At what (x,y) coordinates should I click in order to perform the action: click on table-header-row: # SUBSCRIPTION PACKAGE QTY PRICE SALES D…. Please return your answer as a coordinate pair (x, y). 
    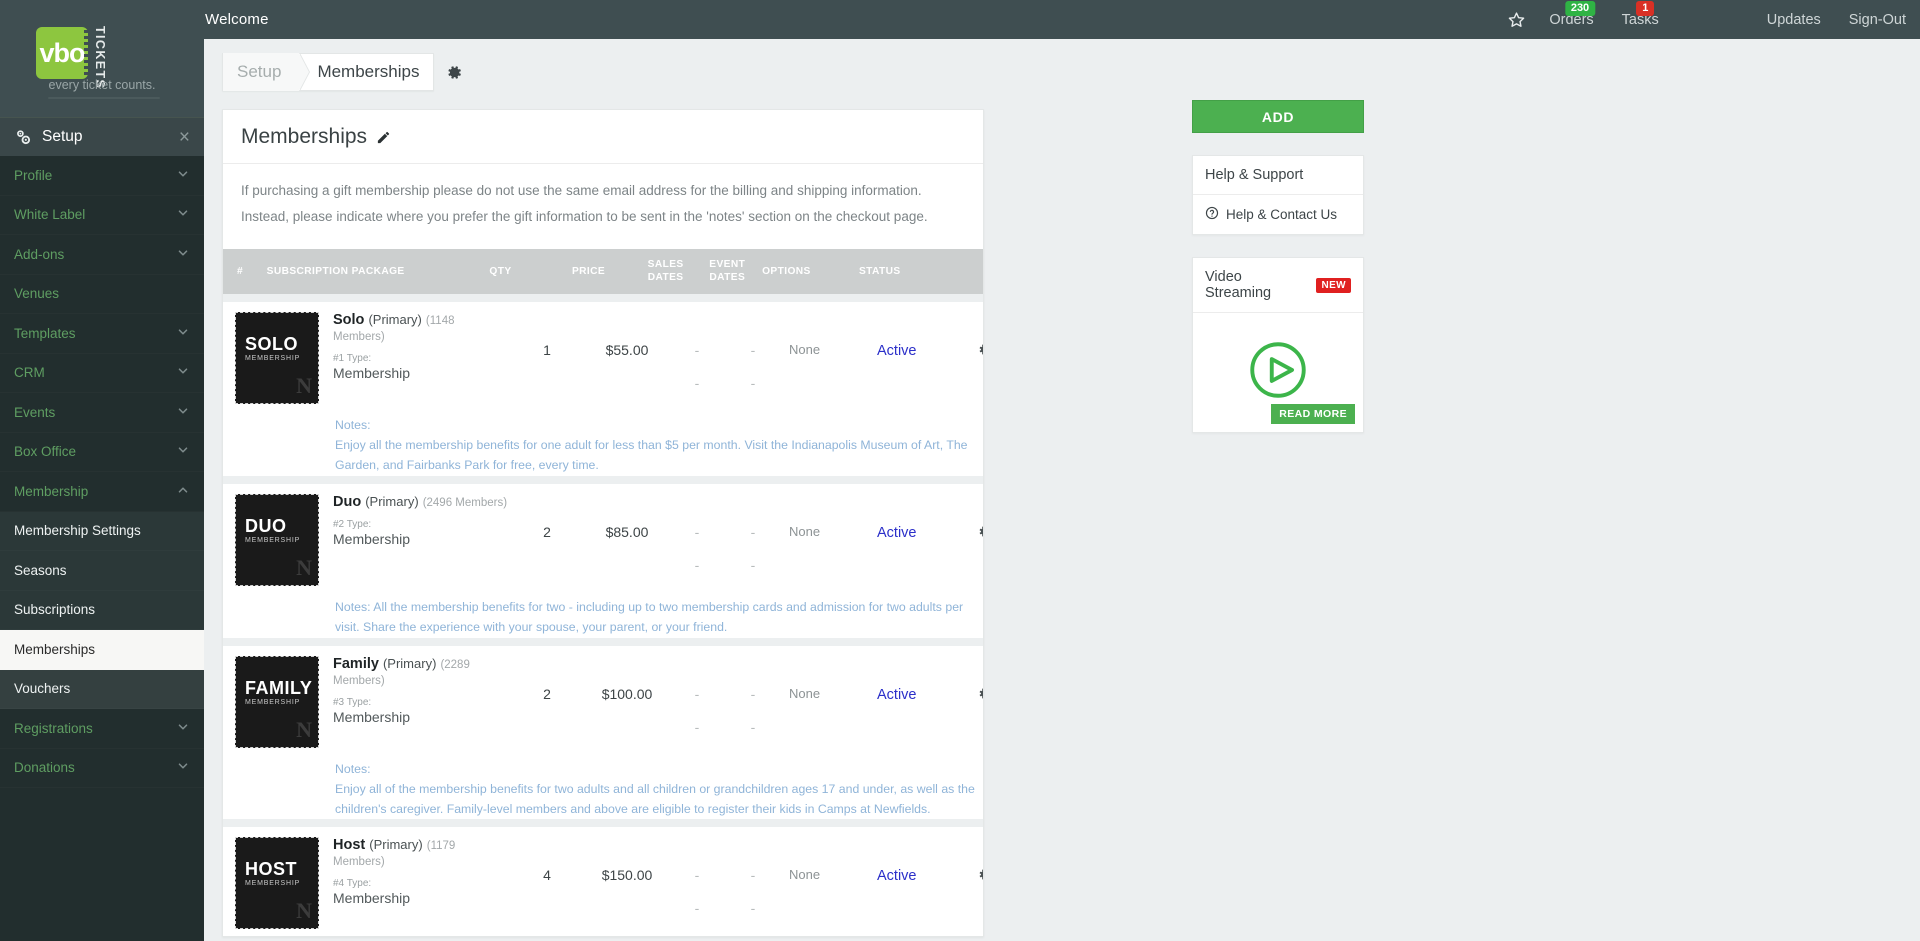
    Looking at the image, I should click on (603, 273).